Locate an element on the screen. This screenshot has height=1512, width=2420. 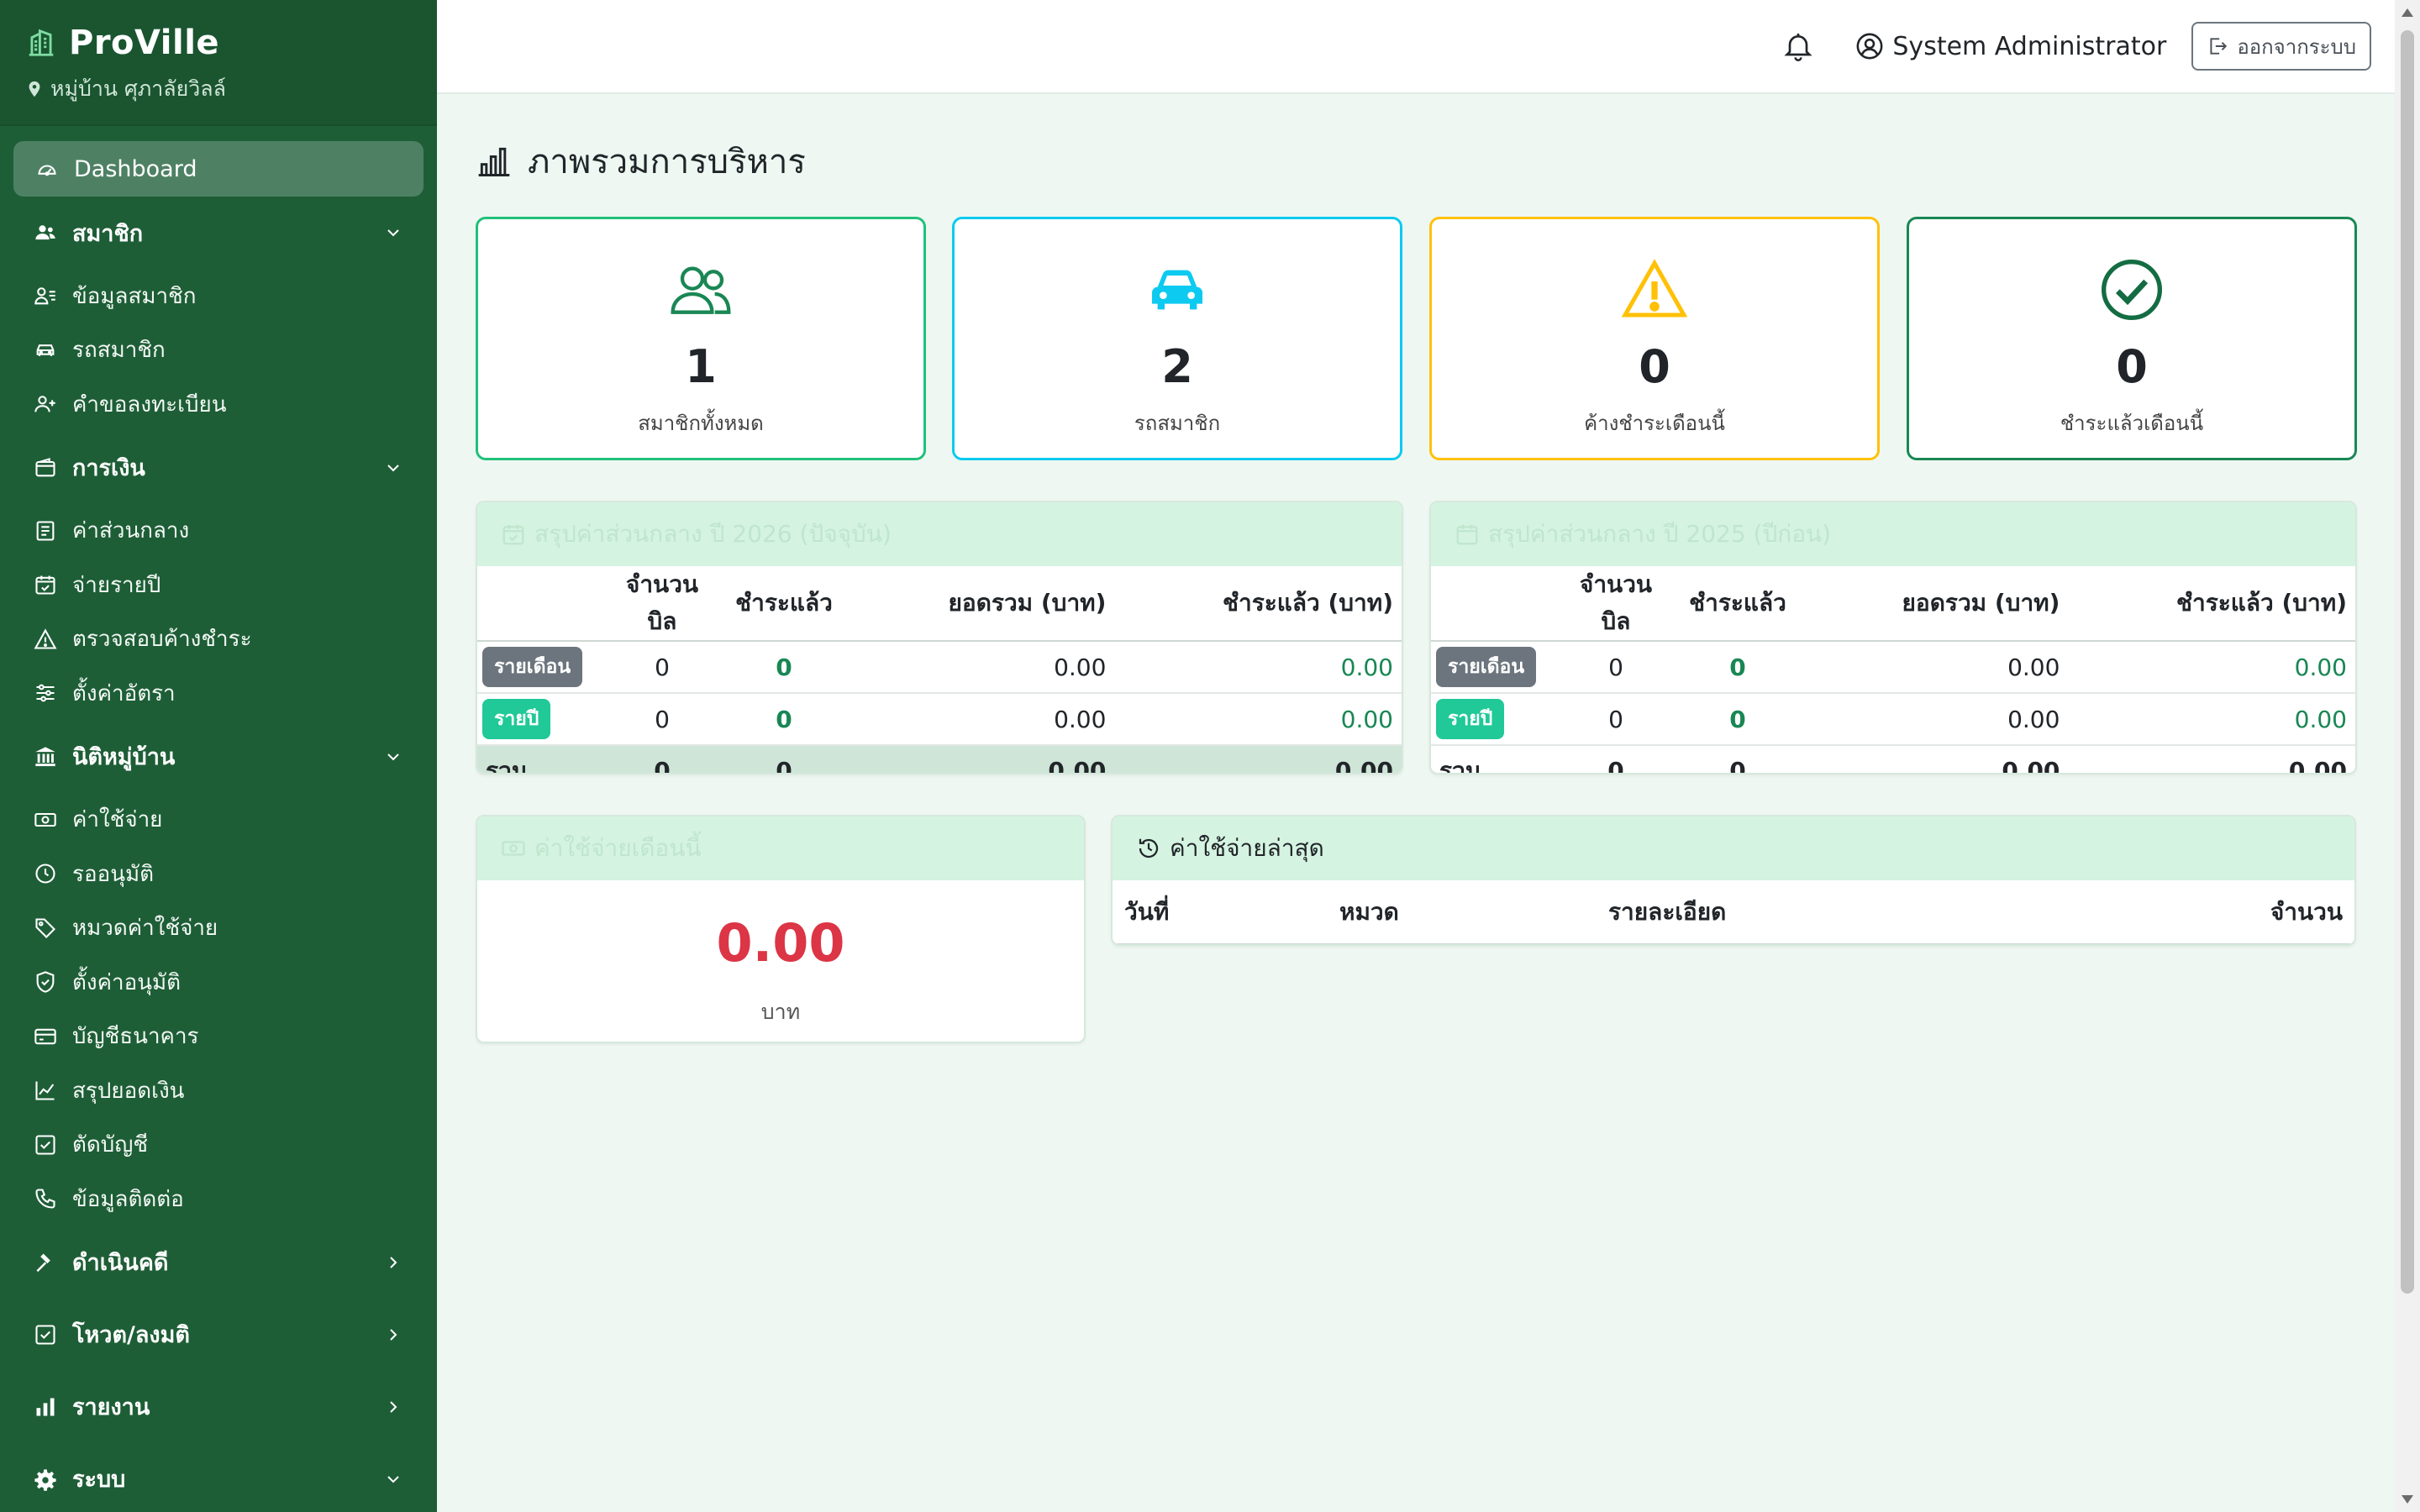
expense-month-card: ค่าใช้จ่ายเดือนนี้ 0.00 บาท is located at coordinates (781, 929).